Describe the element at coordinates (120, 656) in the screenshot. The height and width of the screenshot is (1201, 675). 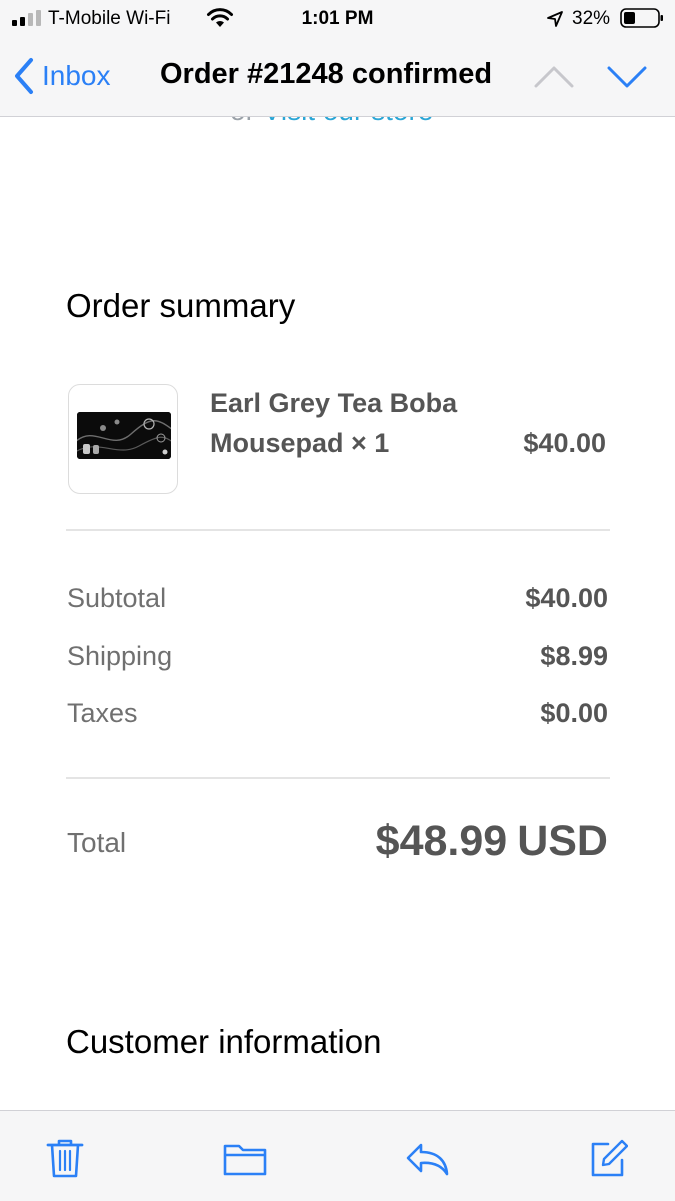
I see `shipping-label: Shipping` at that location.